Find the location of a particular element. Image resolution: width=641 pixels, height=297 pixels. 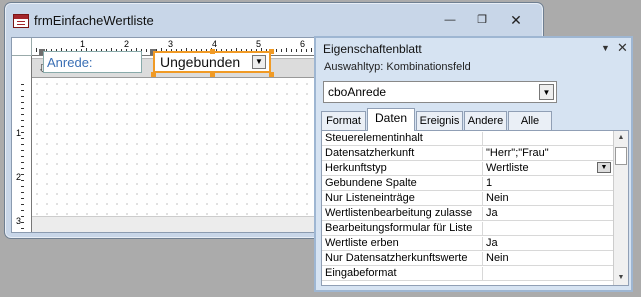

ruler-label: 5 is located at coordinates (259, 44).